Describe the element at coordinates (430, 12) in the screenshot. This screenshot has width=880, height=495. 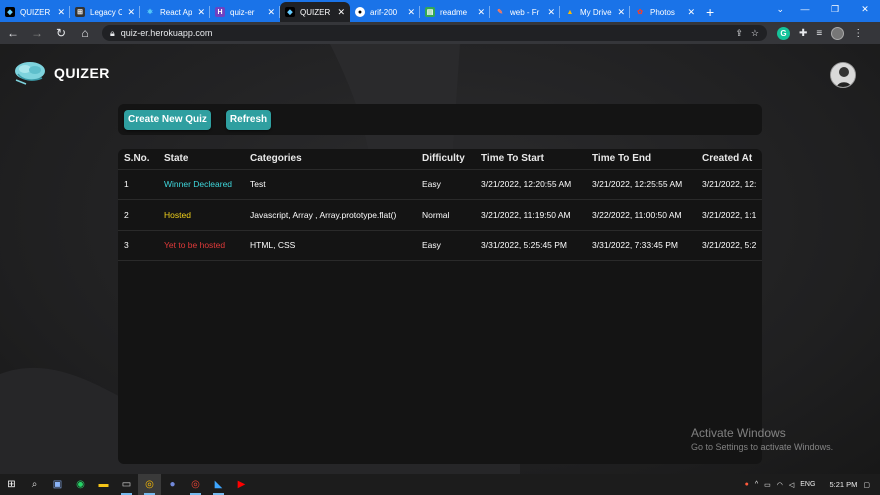
I see `docs-favicon-icon: ▤` at that location.